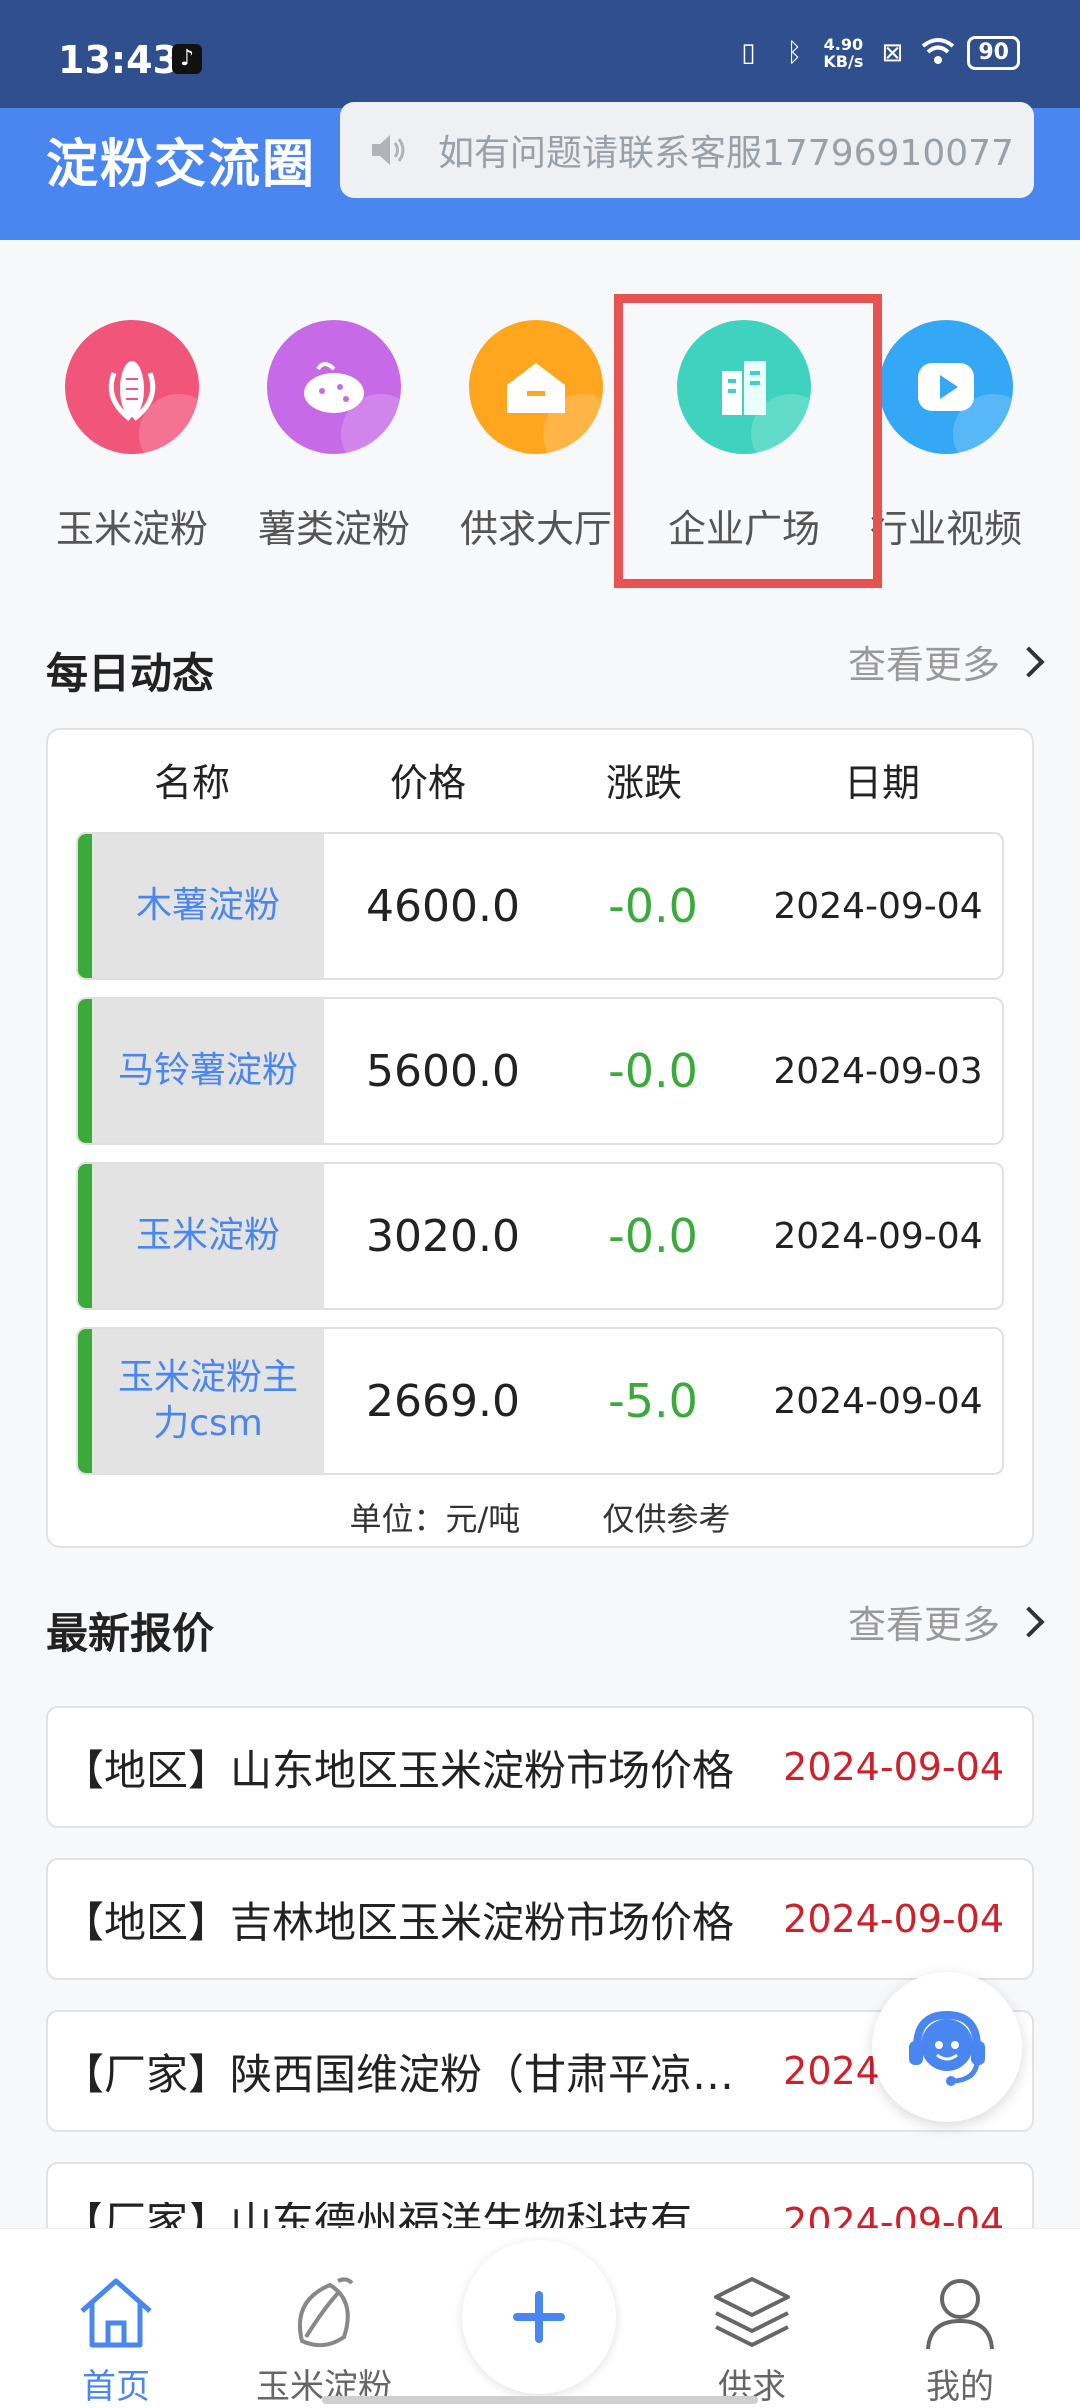  I want to click on header-name: 名称, so click(192, 783).